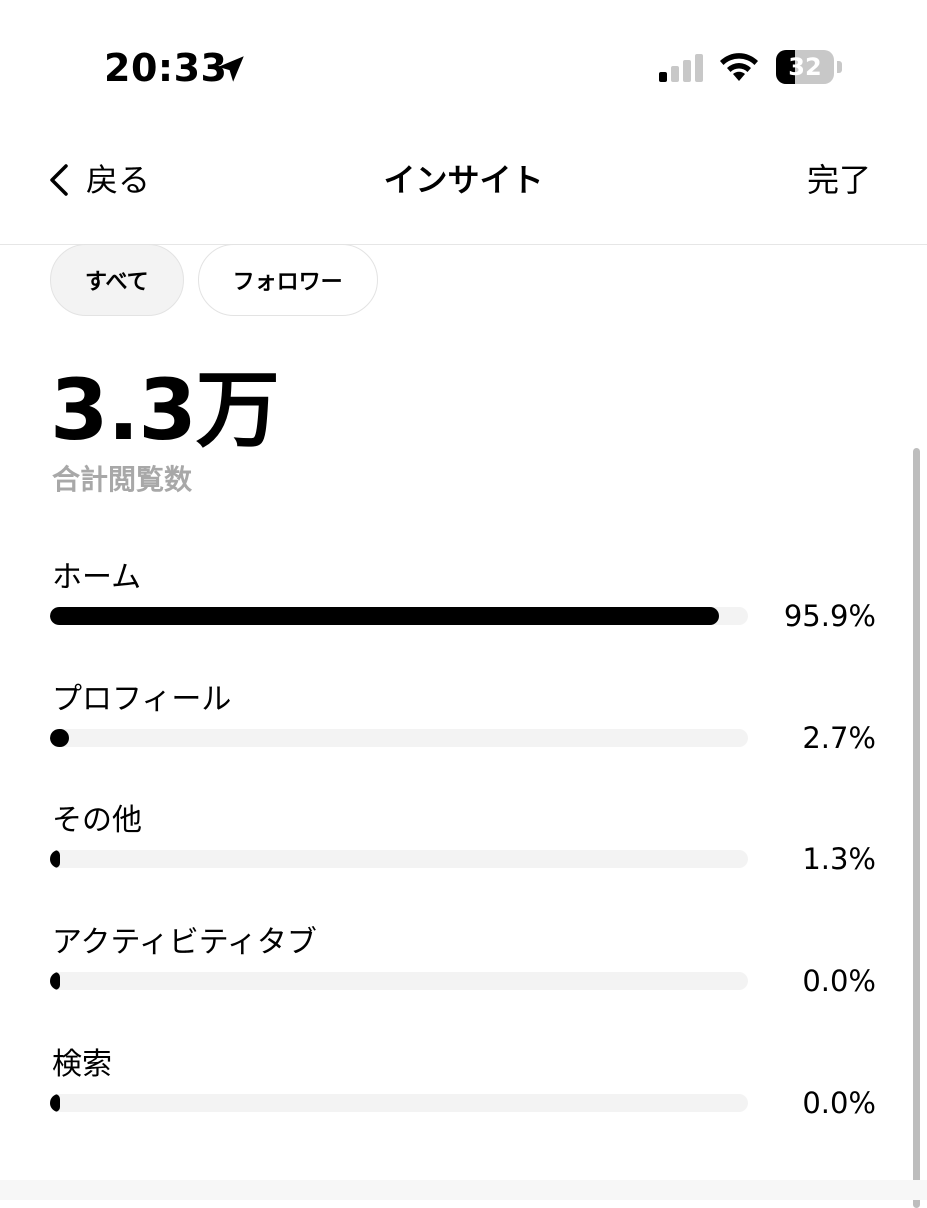 The image size is (927, 1208). I want to click on breakdown-row-search: 検索 0.0%, so click(465, 1090).